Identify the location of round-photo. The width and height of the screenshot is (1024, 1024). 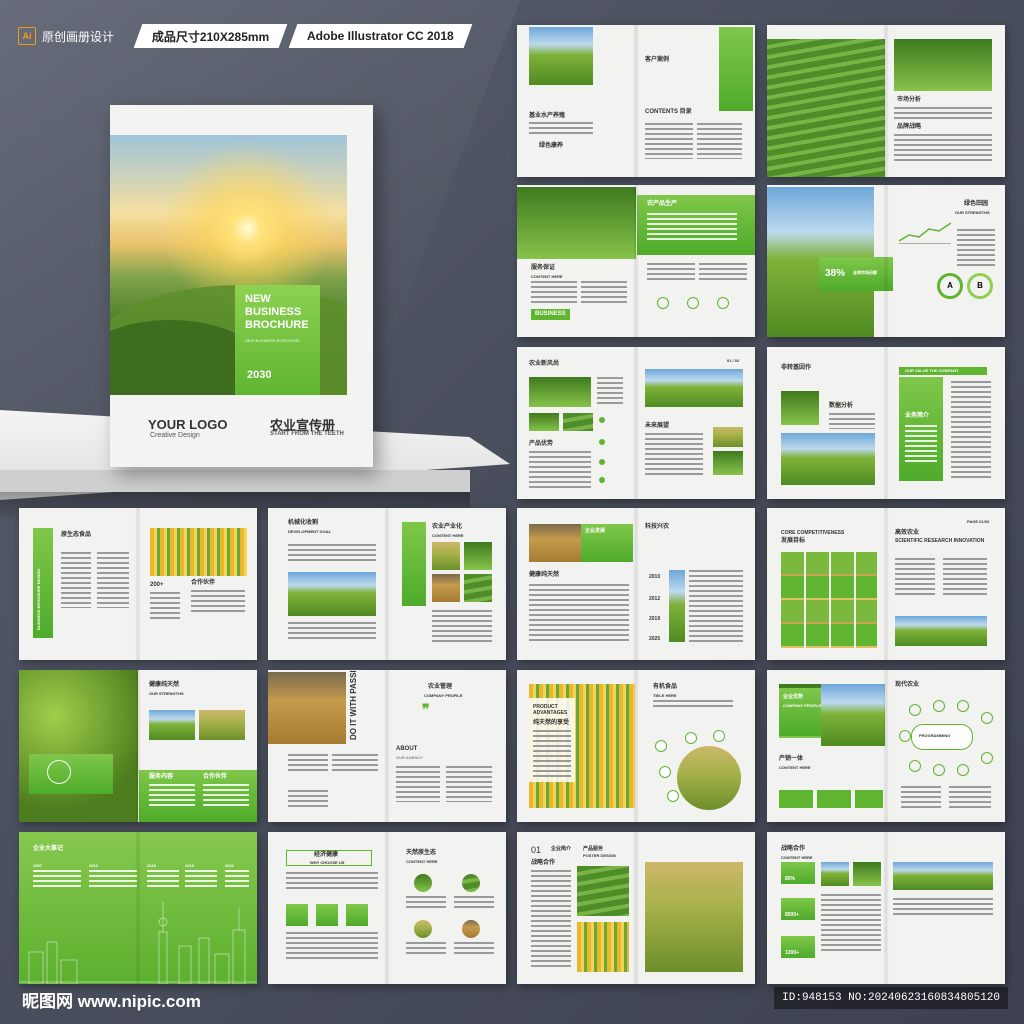
(423, 883).